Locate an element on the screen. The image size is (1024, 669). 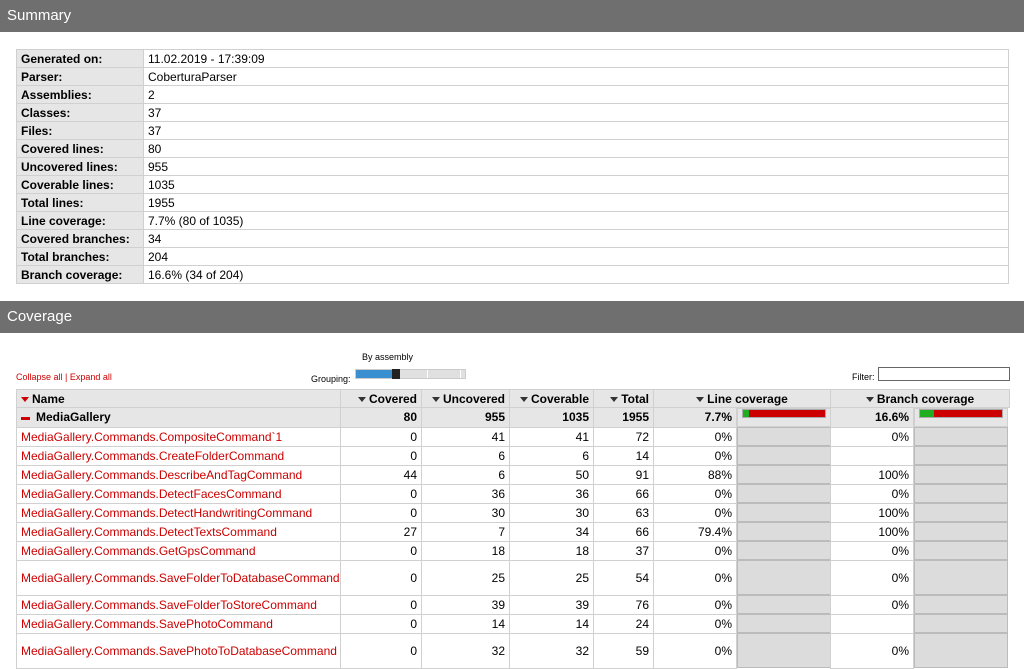
collapse-all-link: Collapse all is located at coordinates (39, 377).